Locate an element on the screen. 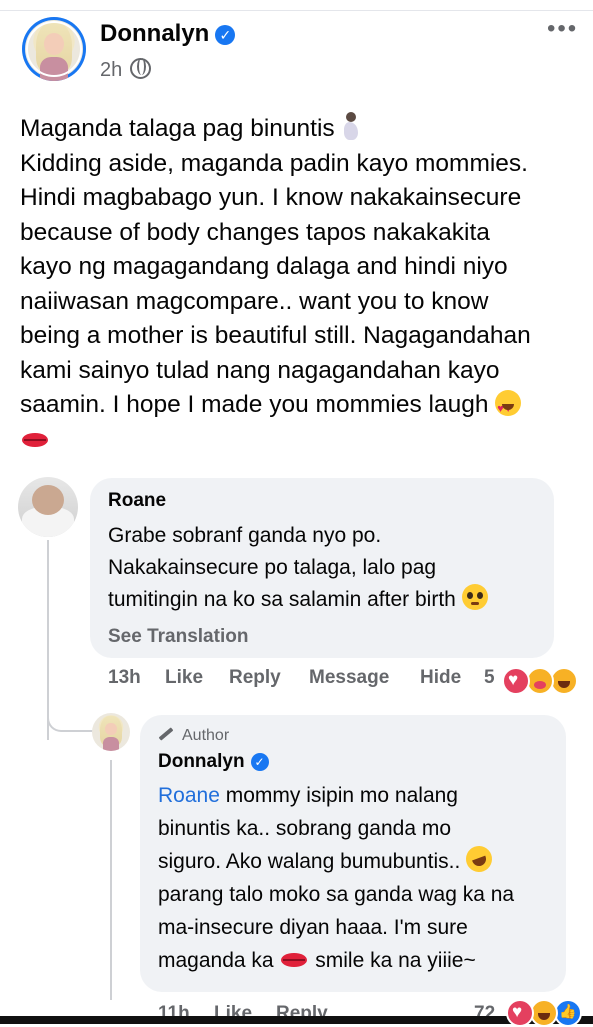 Image resolution: width=593 pixels, height=1027 pixels. bottom-edge is located at coordinates (296, 1020).